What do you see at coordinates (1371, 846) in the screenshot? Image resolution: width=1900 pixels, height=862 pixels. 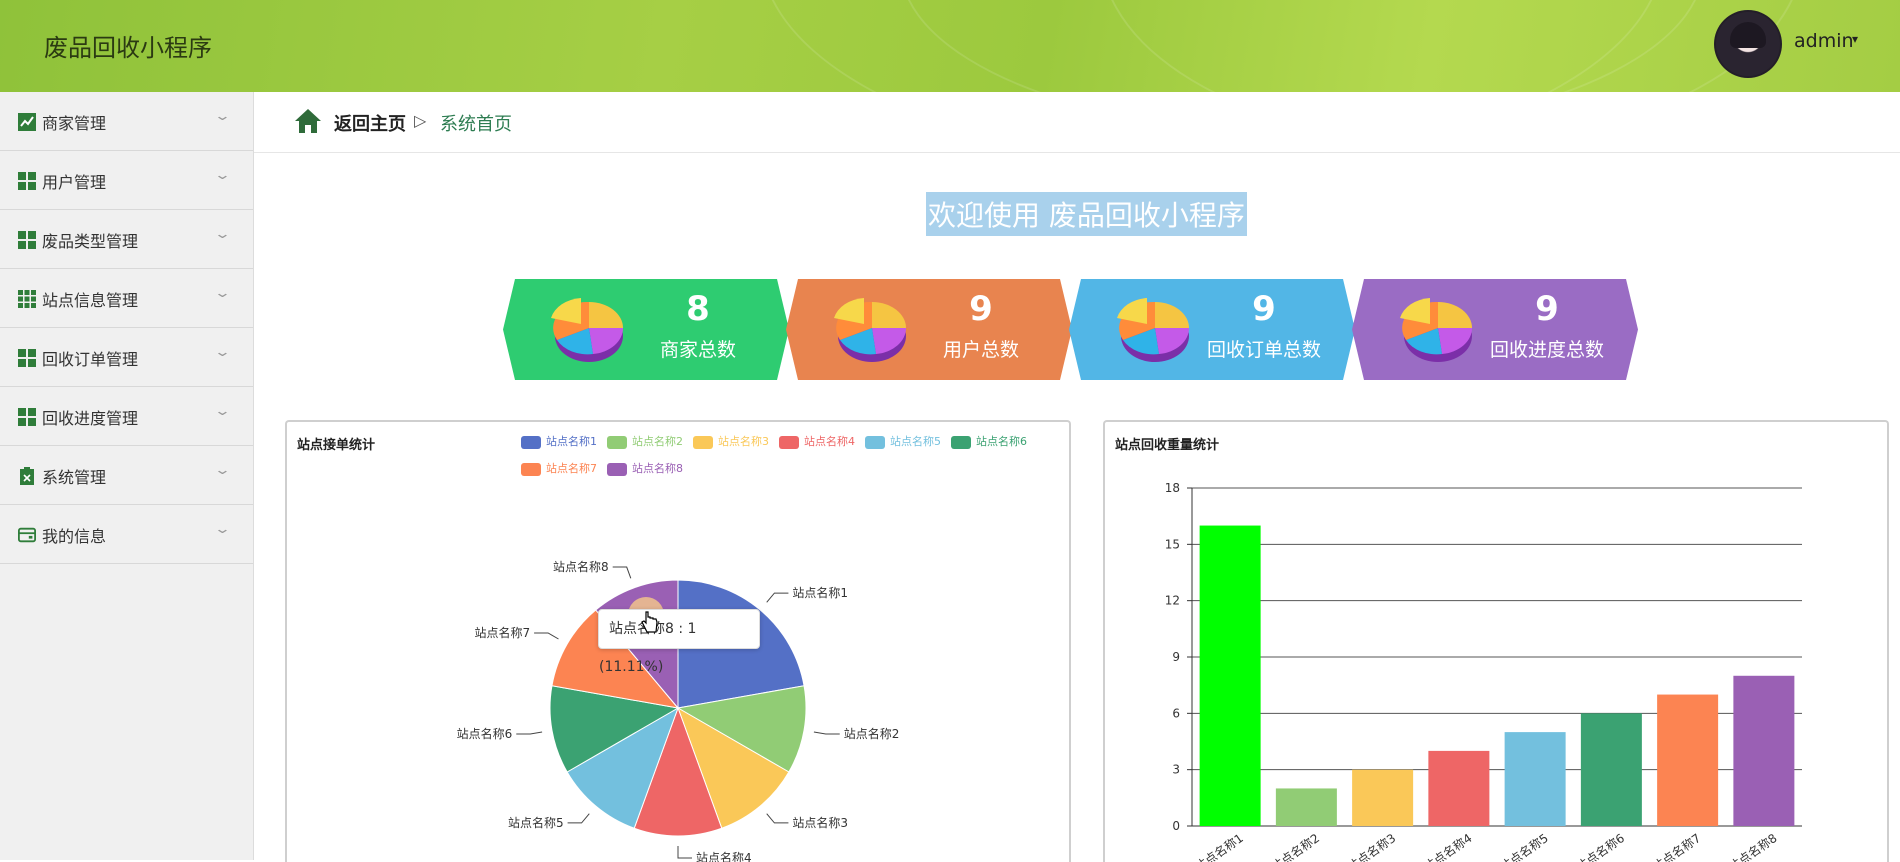 I see `x-tick-label: 站点名称3` at bounding box center [1371, 846].